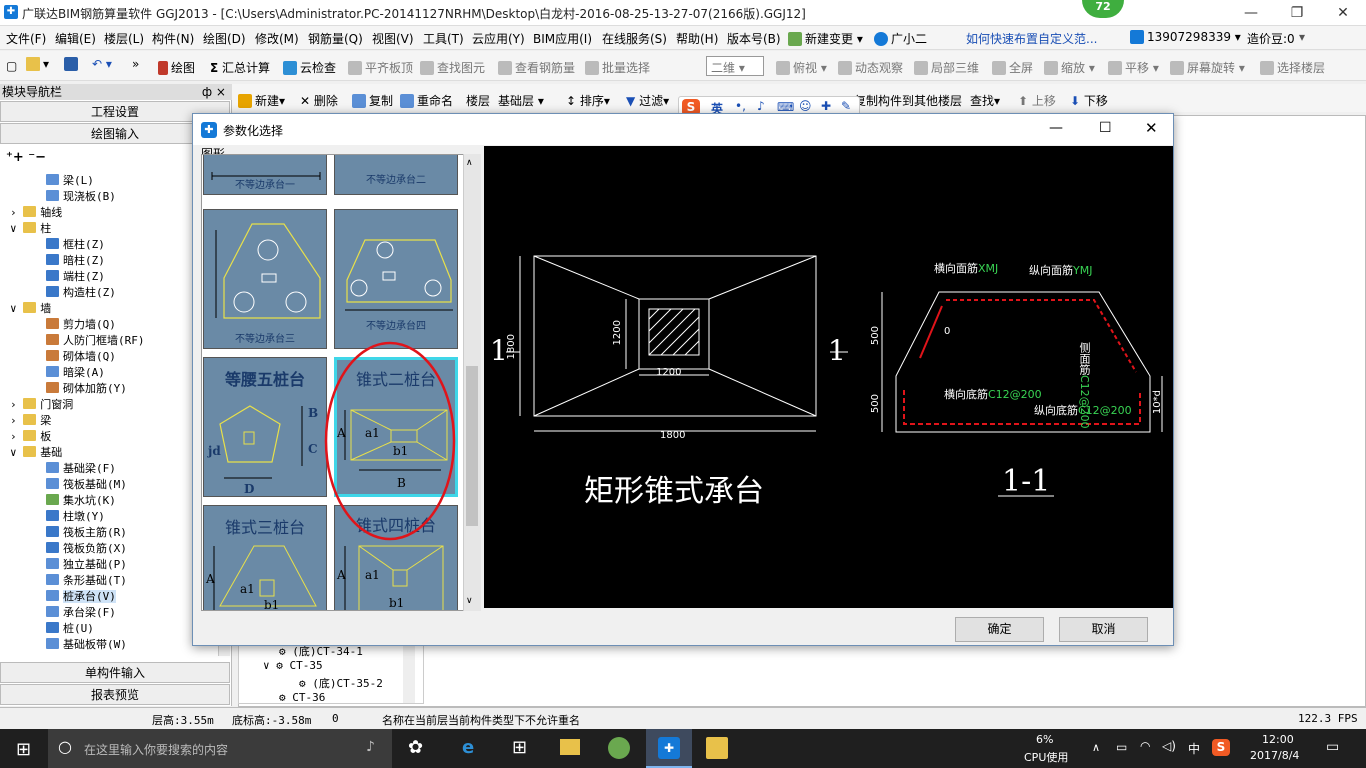  Describe the element at coordinates (946, 67) in the screenshot. I see `local-3d-button: 局部三维` at that location.